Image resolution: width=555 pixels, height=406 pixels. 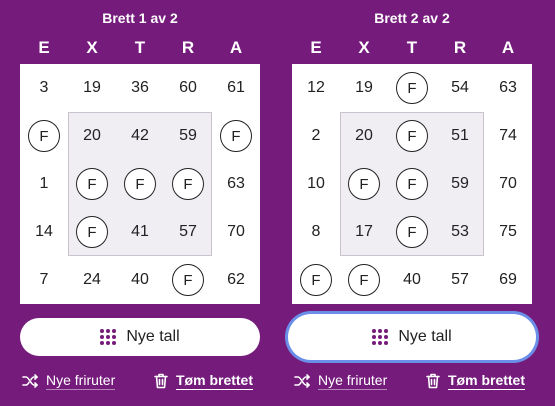 I want to click on number-cell: 3, so click(x=44, y=88).